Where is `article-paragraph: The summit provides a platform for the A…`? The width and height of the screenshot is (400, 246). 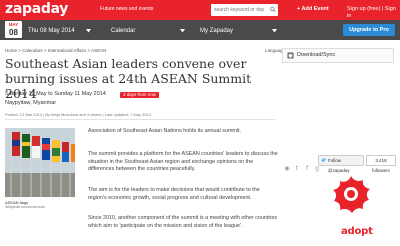
article-paragraph: The summit provides a platform for the A… is located at coordinates (183, 161).